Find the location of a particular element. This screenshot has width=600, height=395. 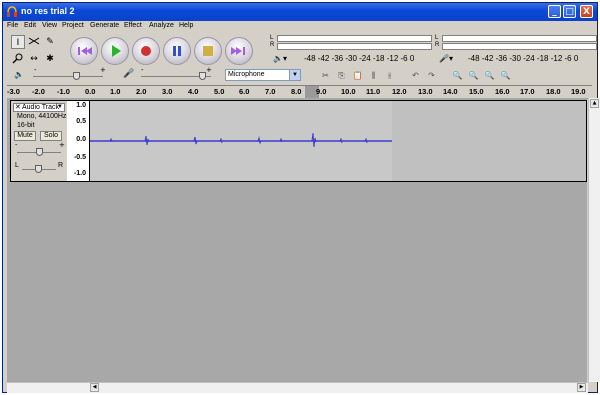

solo-button: Solo is located at coordinates (51, 136).